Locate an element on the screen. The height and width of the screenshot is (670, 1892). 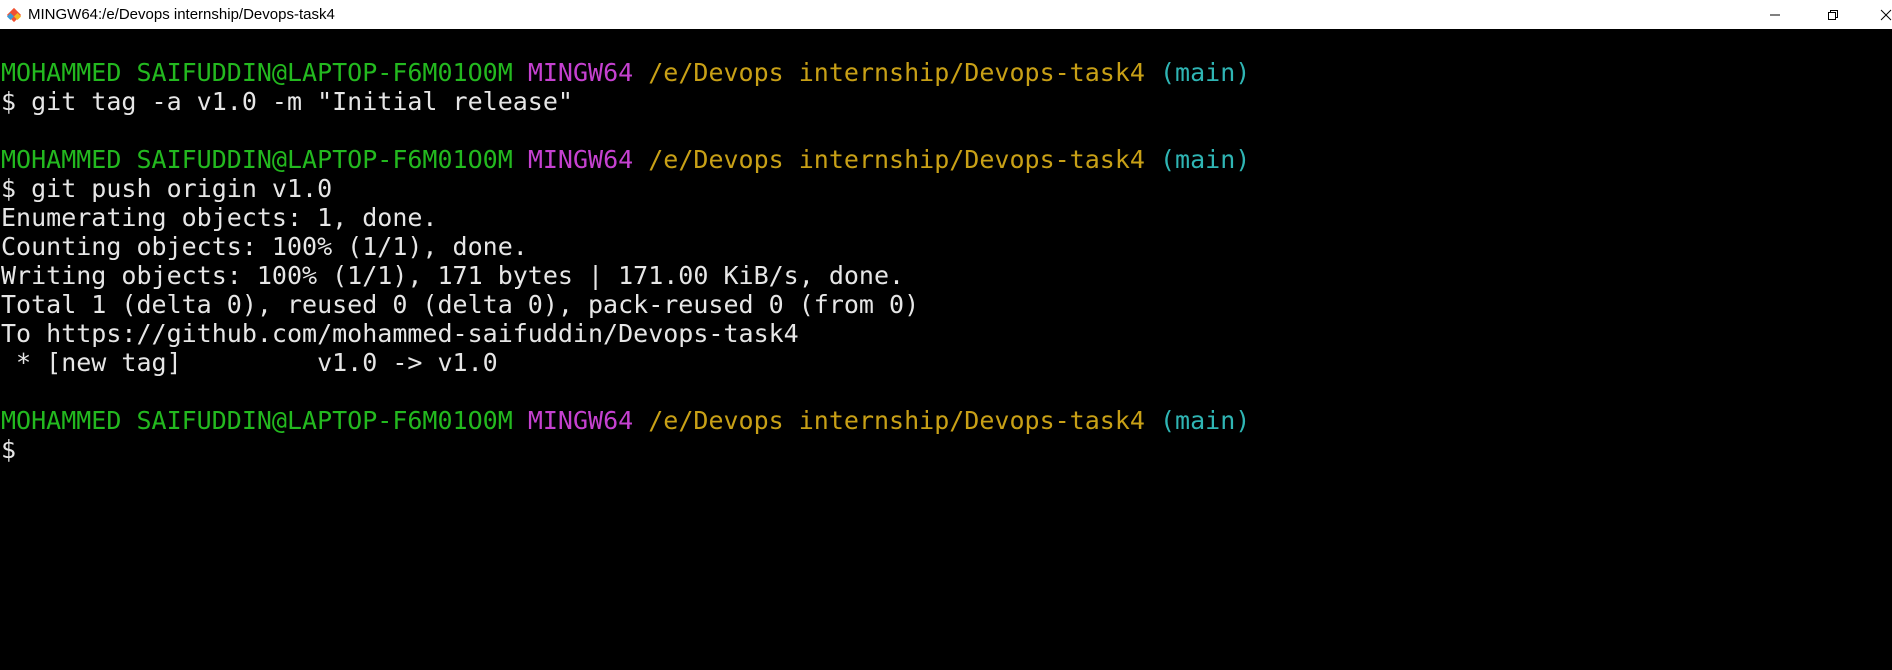
restore-button is located at coordinates (1833, 14).